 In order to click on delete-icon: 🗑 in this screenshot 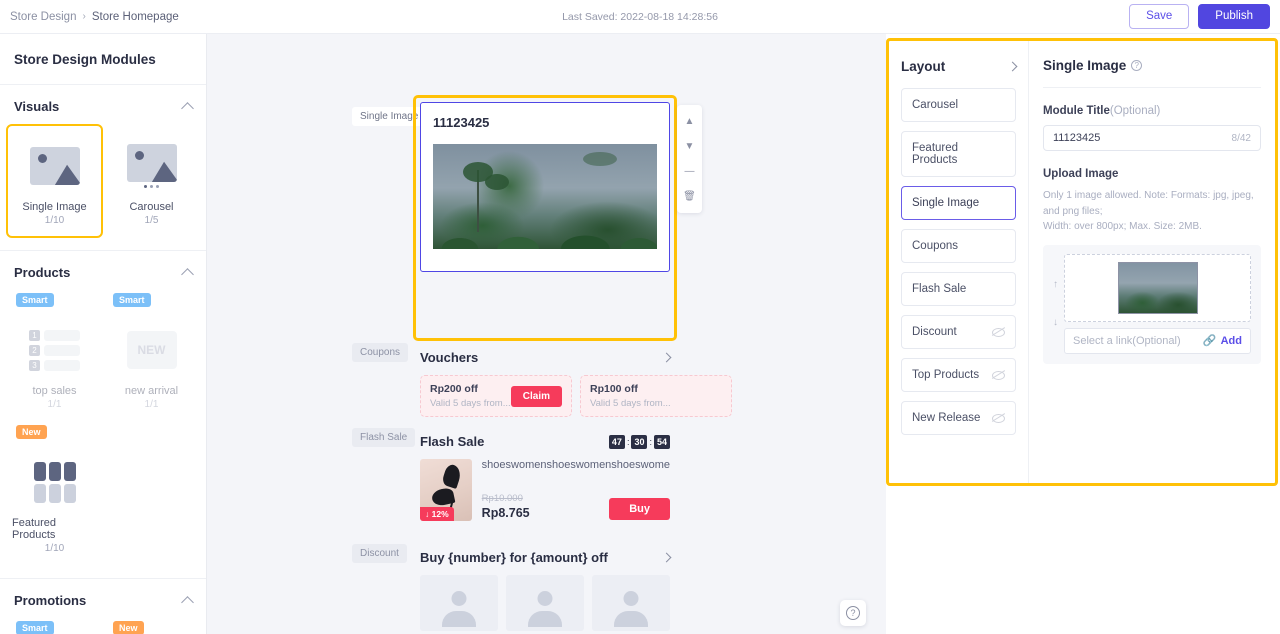, I will do `click(689, 196)`.